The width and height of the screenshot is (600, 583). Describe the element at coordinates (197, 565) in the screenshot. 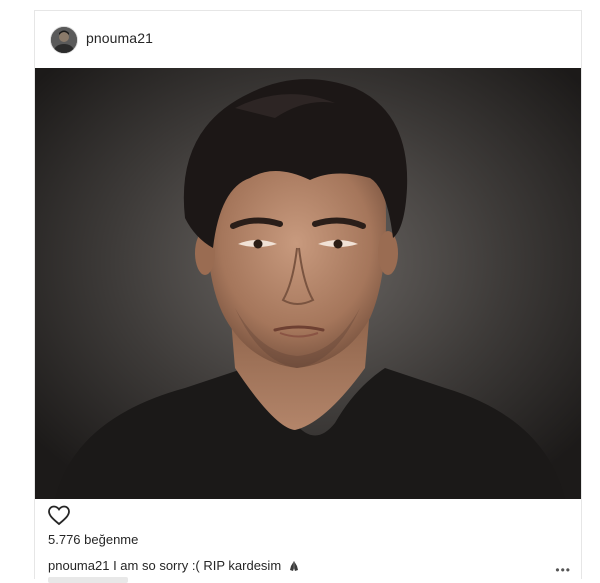

I see `caption-text: I am so sorry :( RIP kardesim` at that location.